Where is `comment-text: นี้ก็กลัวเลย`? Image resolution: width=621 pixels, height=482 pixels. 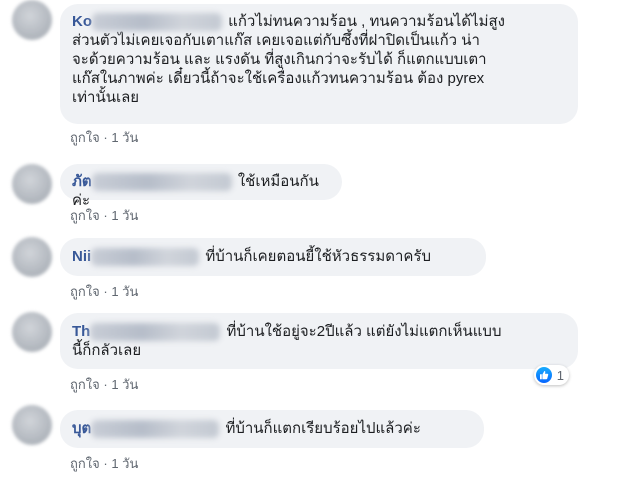
comment-text: นี้ก็กลัวเลย is located at coordinates (107, 351).